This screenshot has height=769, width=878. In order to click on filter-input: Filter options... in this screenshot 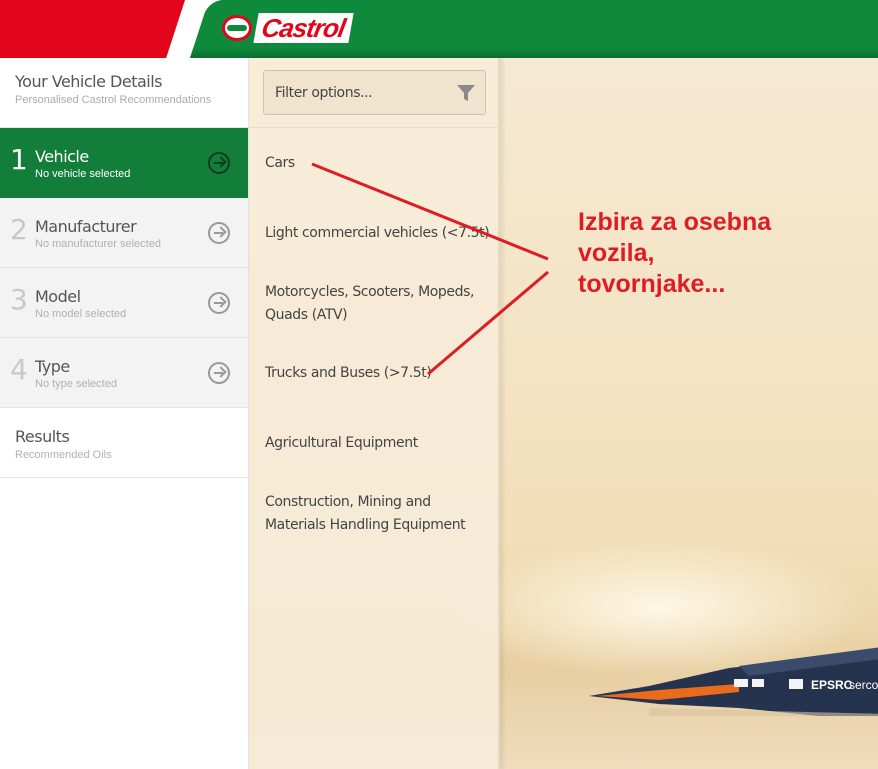, I will do `click(374, 92)`.